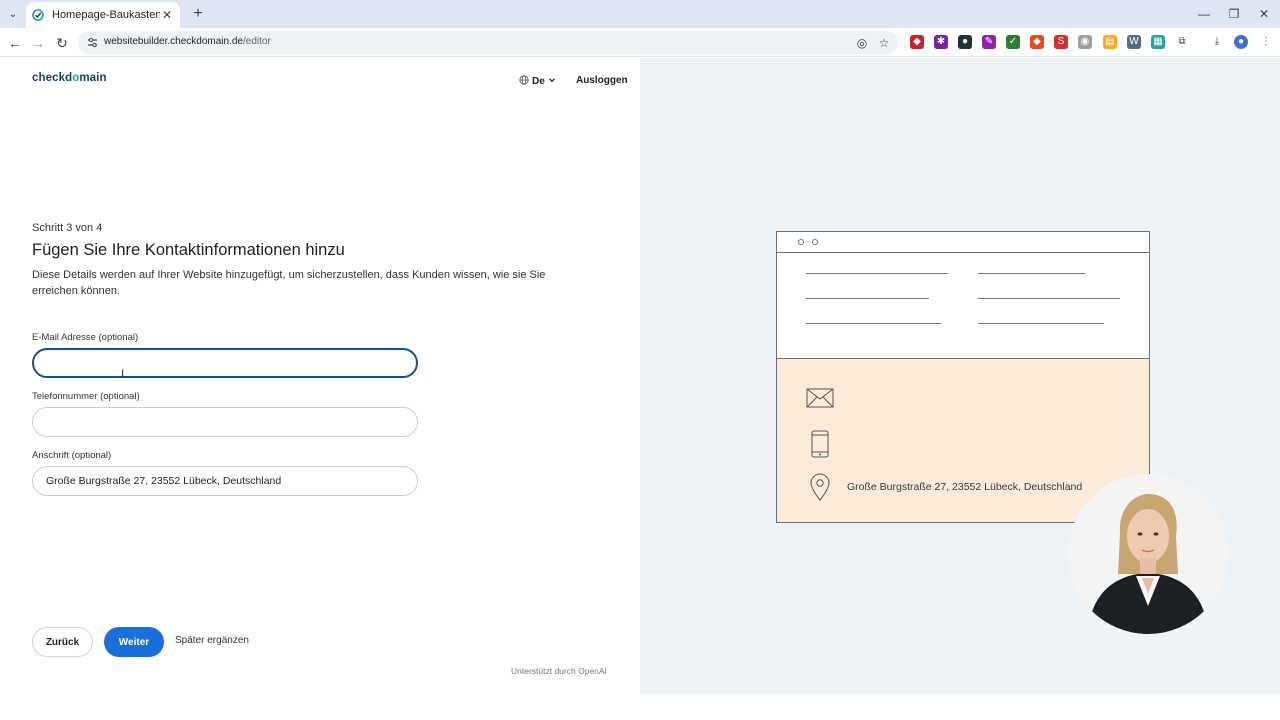  Describe the element at coordinates (1013, 42) in the screenshot. I see `extension-check-icon: ✓` at that location.